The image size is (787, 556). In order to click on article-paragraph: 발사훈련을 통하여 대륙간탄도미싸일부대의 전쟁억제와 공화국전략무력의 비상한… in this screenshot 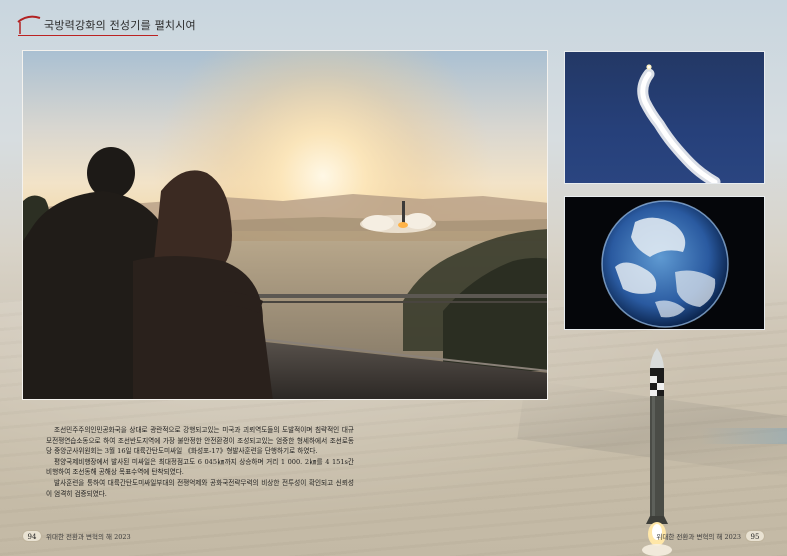, I will do `click(200, 488)`.